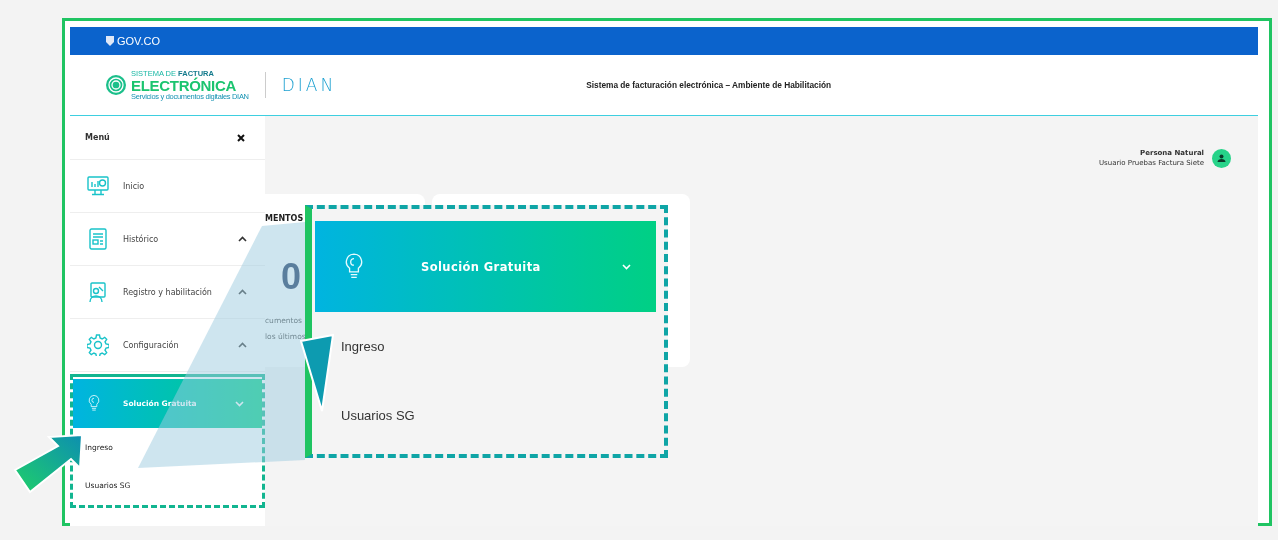 The height and width of the screenshot is (540, 1278). What do you see at coordinates (98, 292) in the screenshot?
I see `person-clipboard-icon` at bounding box center [98, 292].